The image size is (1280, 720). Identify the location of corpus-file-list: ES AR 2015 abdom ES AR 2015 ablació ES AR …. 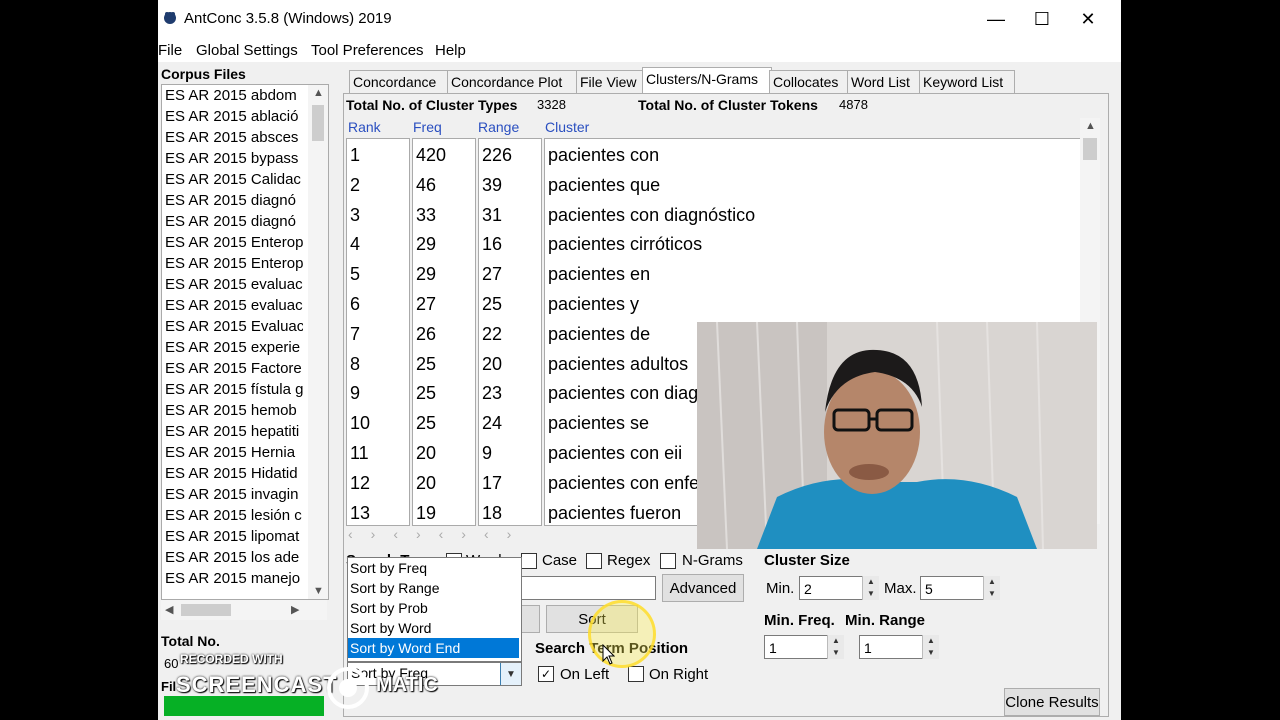
(245, 342).